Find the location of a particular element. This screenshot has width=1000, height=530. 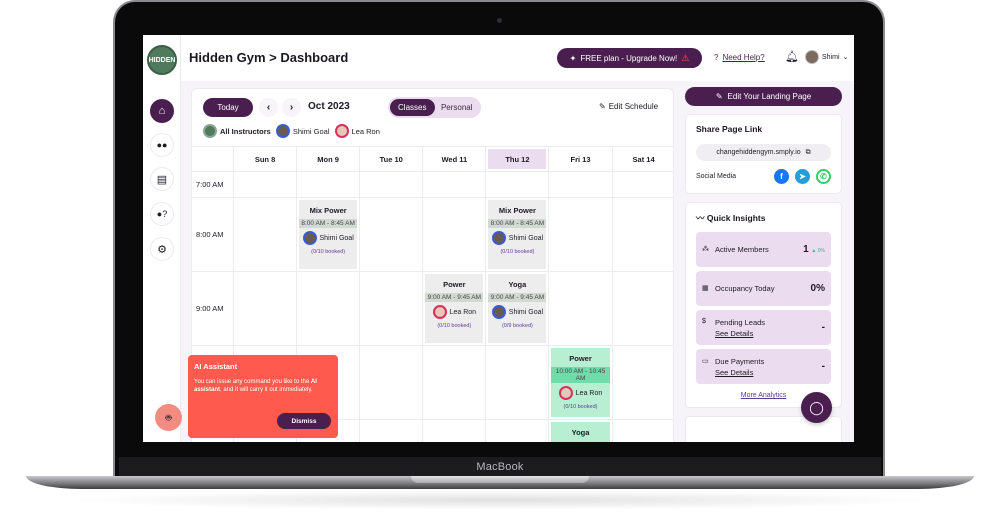

sidebar-item-instructors: ●? is located at coordinates (162, 214).